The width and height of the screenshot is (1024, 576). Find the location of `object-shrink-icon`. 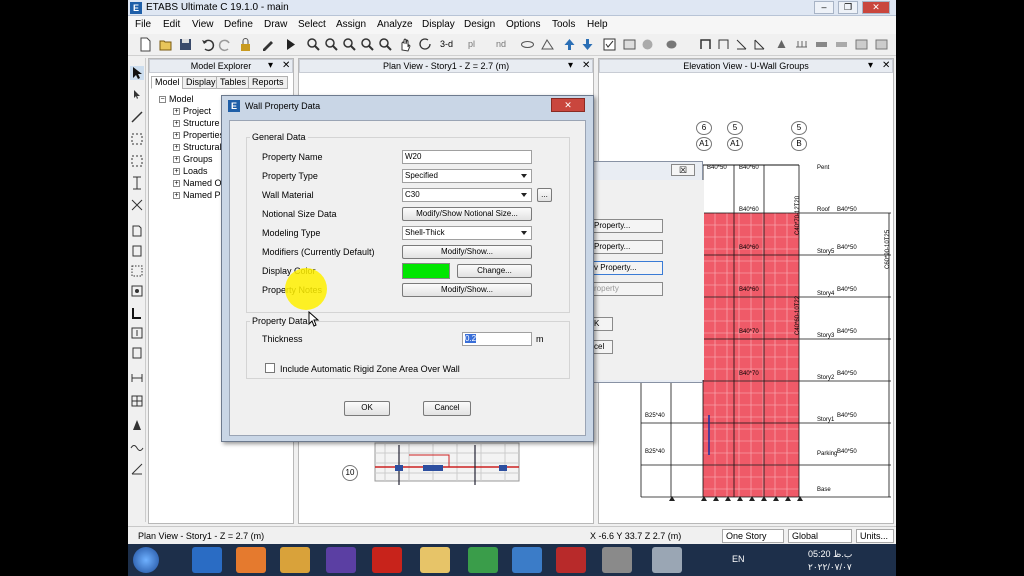

object-shrink-icon is located at coordinates (647, 44).